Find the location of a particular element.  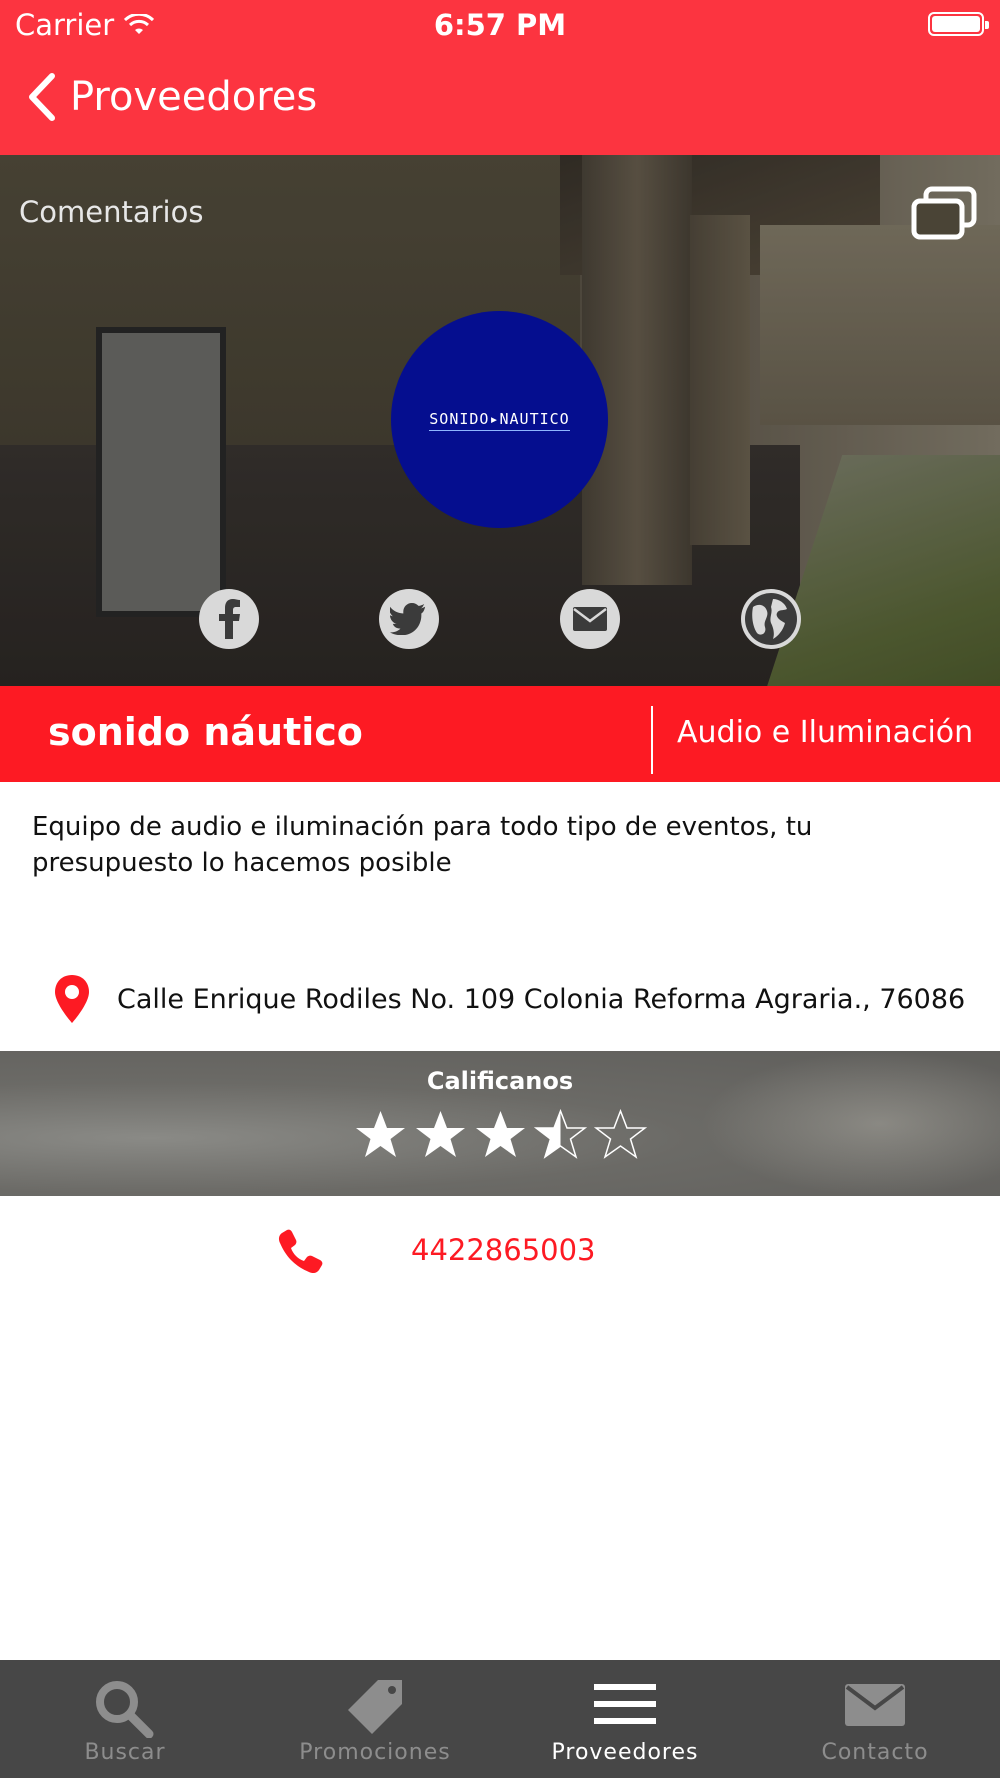

tab-label: Promociones is located at coordinates (375, 1752).